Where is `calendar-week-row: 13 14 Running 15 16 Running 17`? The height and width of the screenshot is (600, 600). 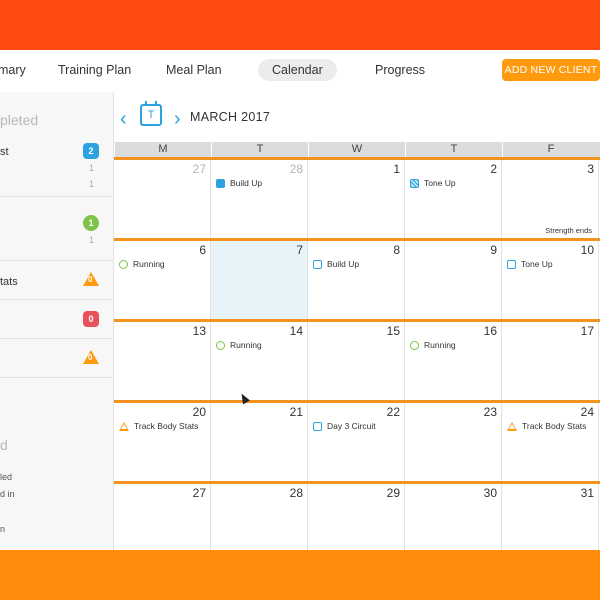
calendar-week-row: 13 14 Running 15 16 Running 17 is located at coordinates (357, 359).